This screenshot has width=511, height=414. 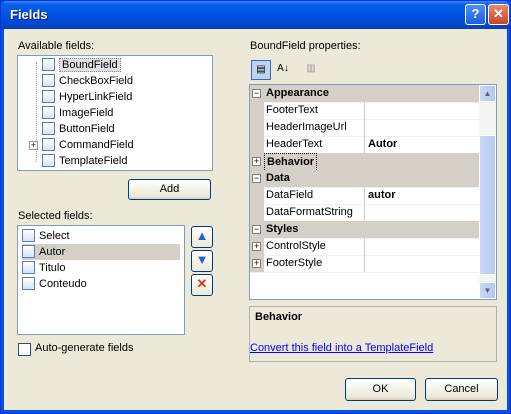 What do you see at coordinates (365, 179) in the screenshot?
I see `property-category: − Data` at bounding box center [365, 179].